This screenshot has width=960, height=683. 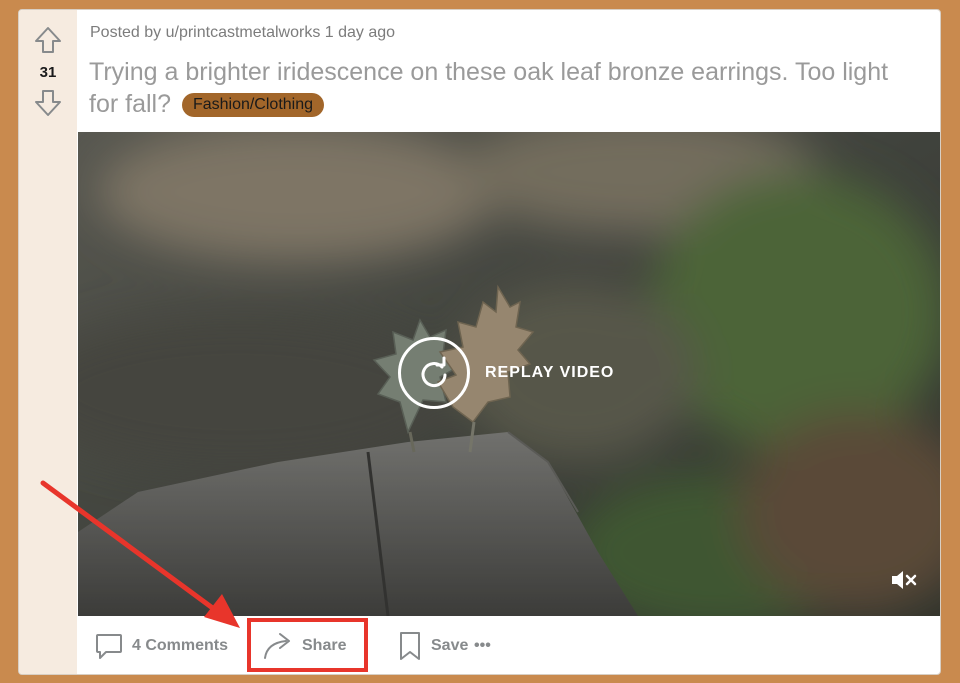 What do you see at coordinates (434, 373) in the screenshot?
I see `replay-icon` at bounding box center [434, 373].